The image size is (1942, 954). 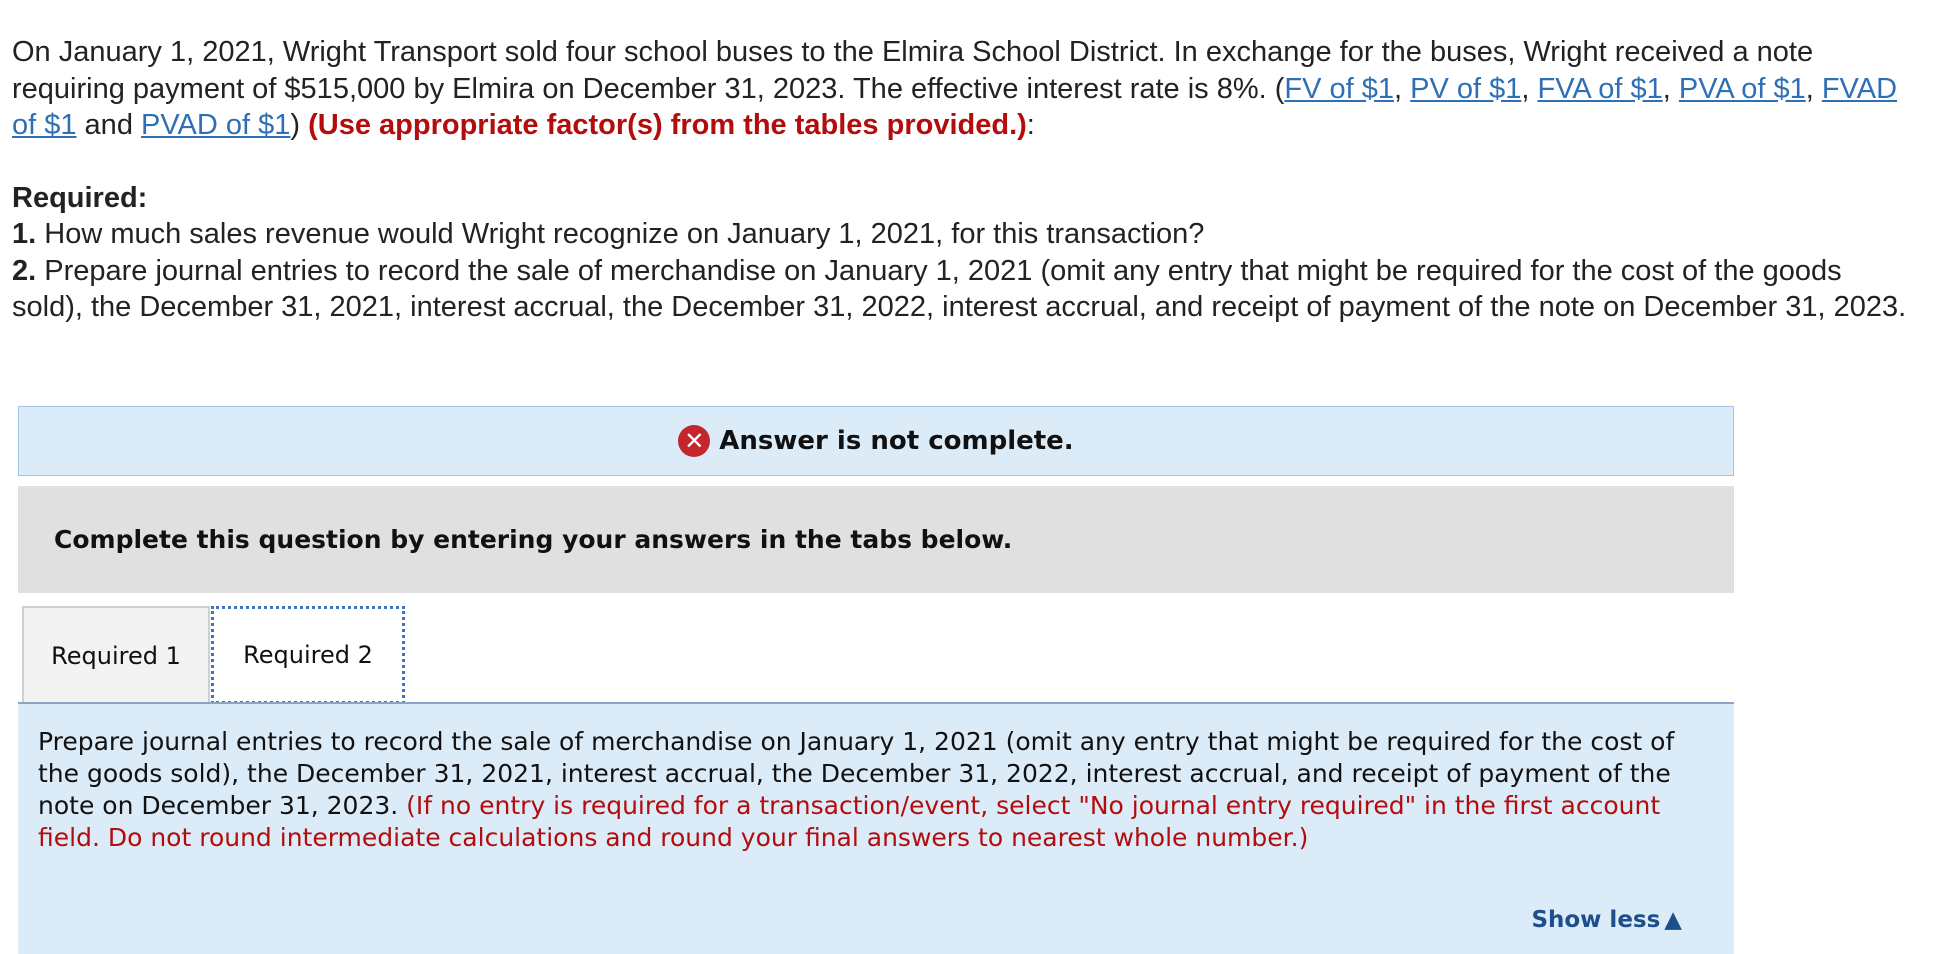 What do you see at coordinates (1742, 89) in the screenshot?
I see `pva-of-1-link: PVA of $1` at bounding box center [1742, 89].